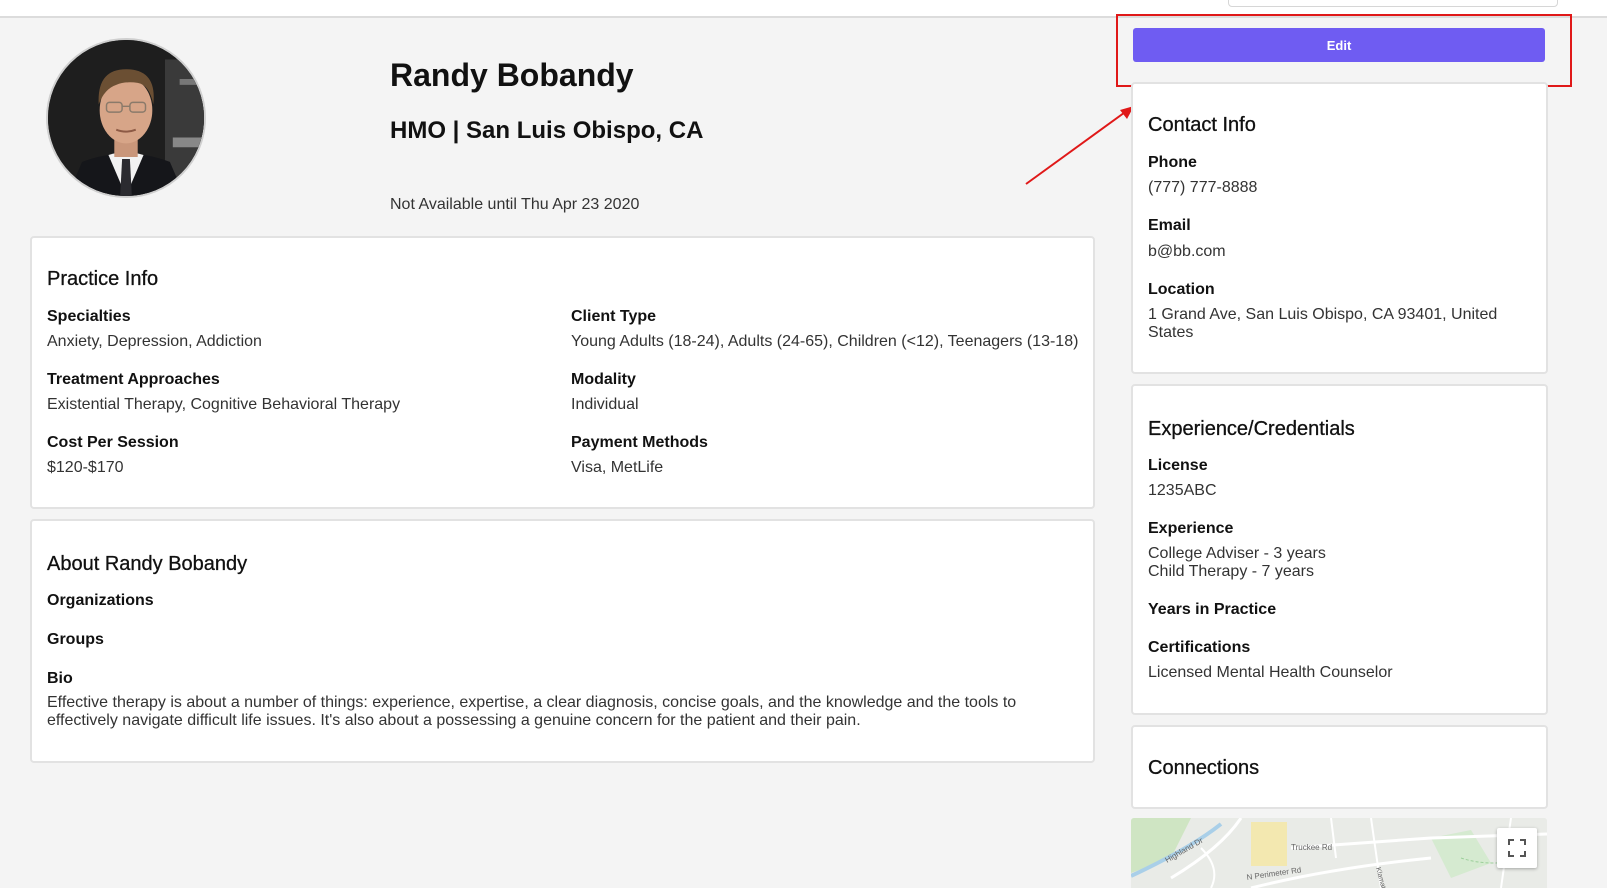  I want to click on payment-methods-label: Payment Methods, so click(639, 442).